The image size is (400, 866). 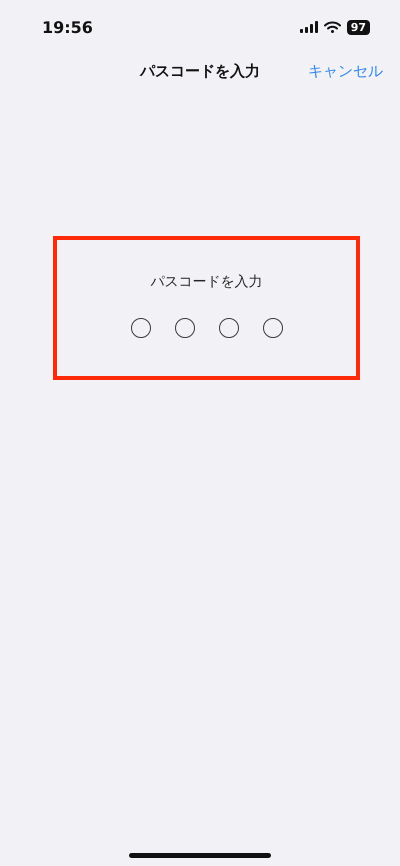 What do you see at coordinates (358, 27) in the screenshot?
I see `battery-level: 97` at bounding box center [358, 27].